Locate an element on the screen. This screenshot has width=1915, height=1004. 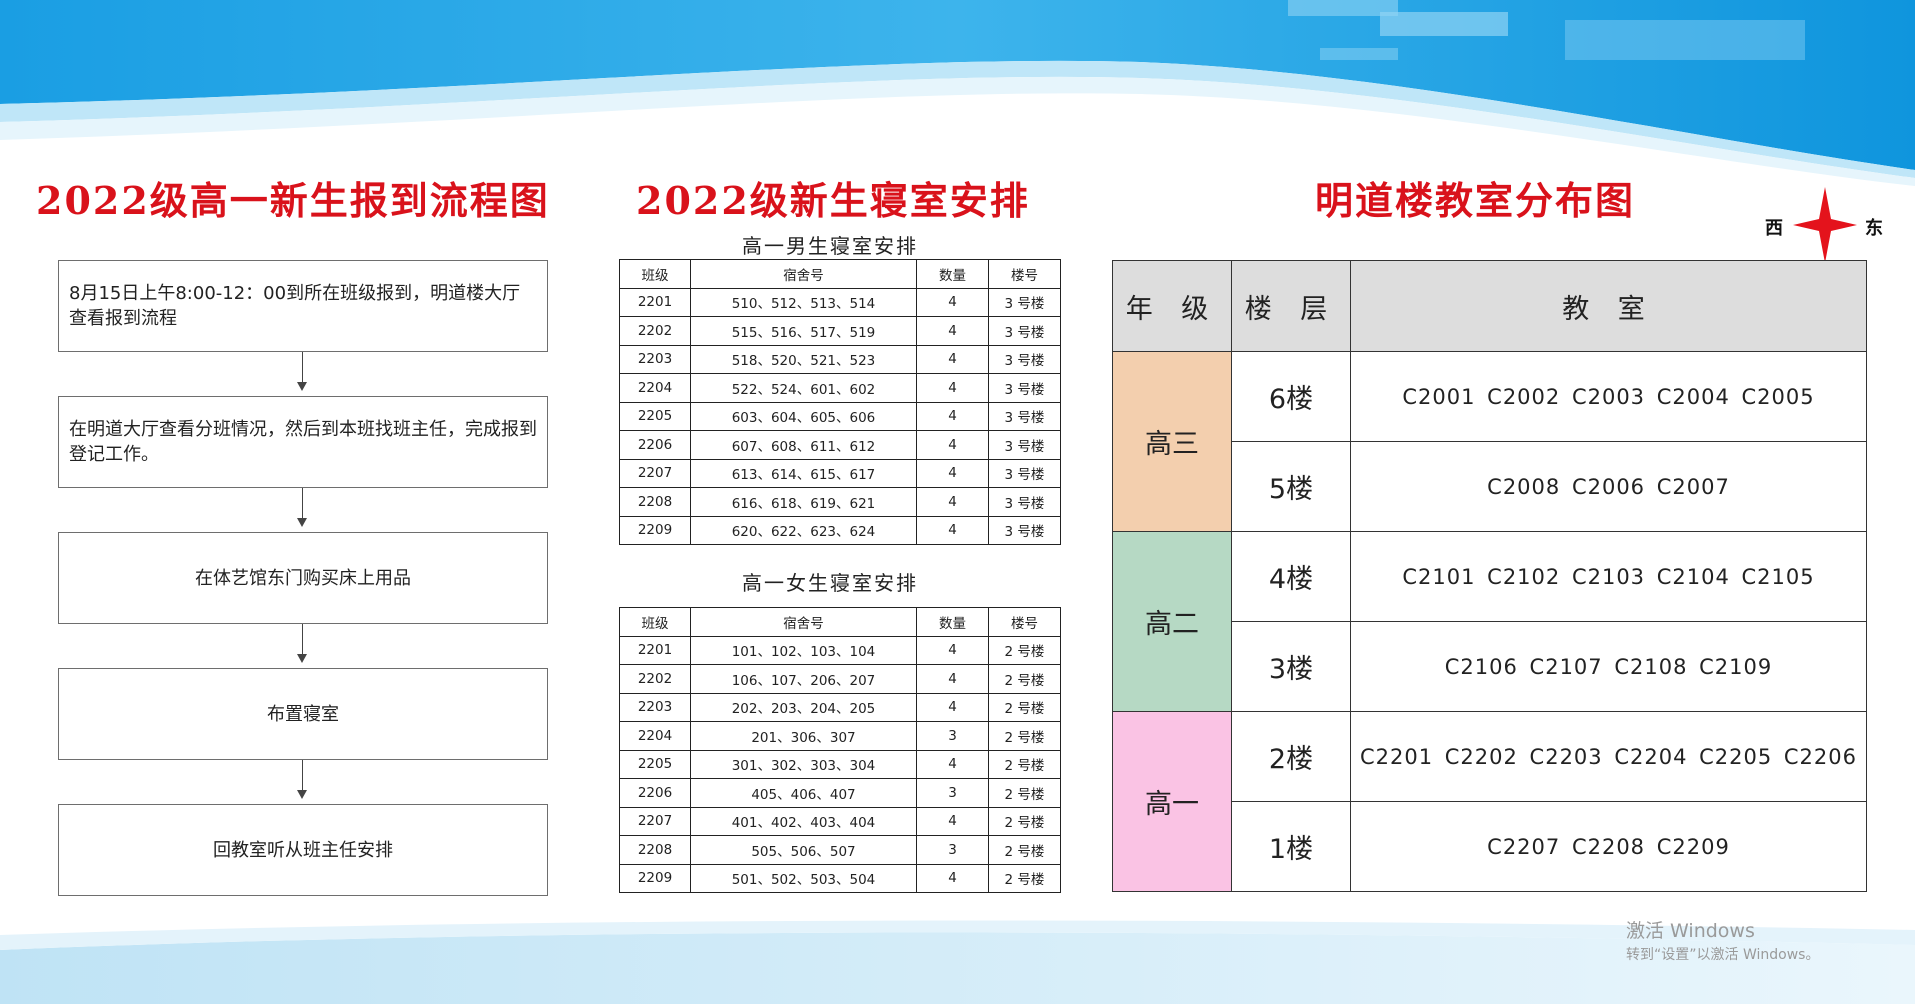
classroom-table-header: 年 级 楼 层 教 室 is located at coordinates (1489, 306).